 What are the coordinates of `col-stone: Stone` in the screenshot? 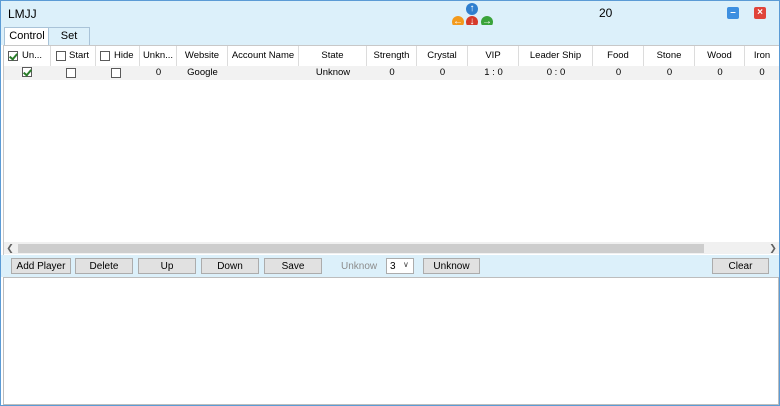 It's located at (669, 56).